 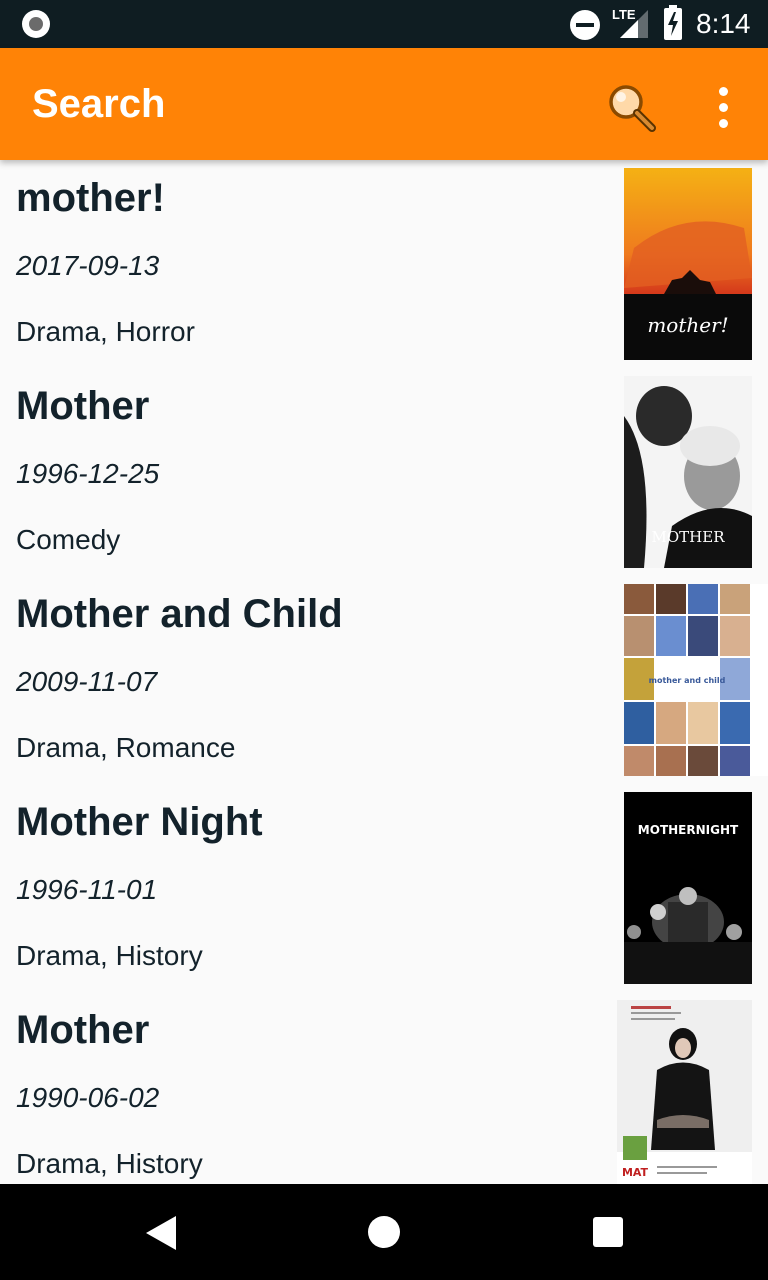 I want to click on movie-genres: Comedy, so click(x=68, y=539).